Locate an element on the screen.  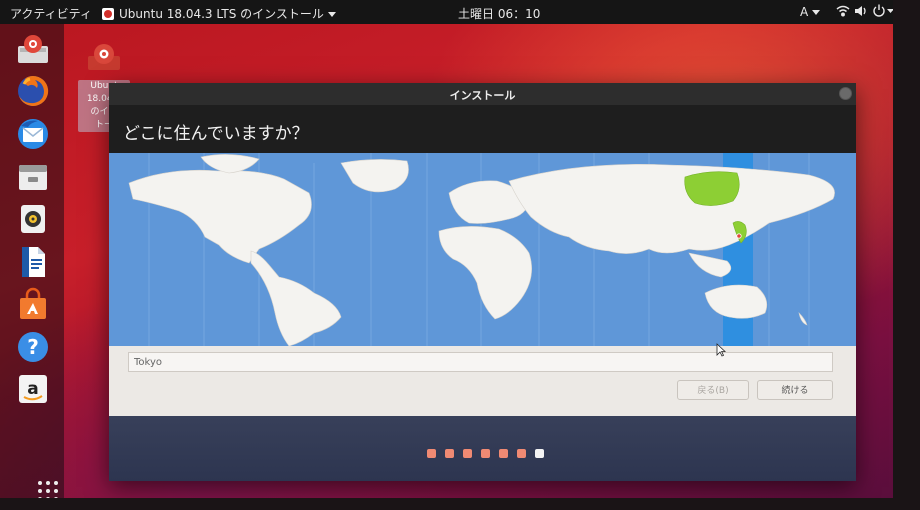
clock: 土曜日 06：10 is located at coordinates (499, 13).